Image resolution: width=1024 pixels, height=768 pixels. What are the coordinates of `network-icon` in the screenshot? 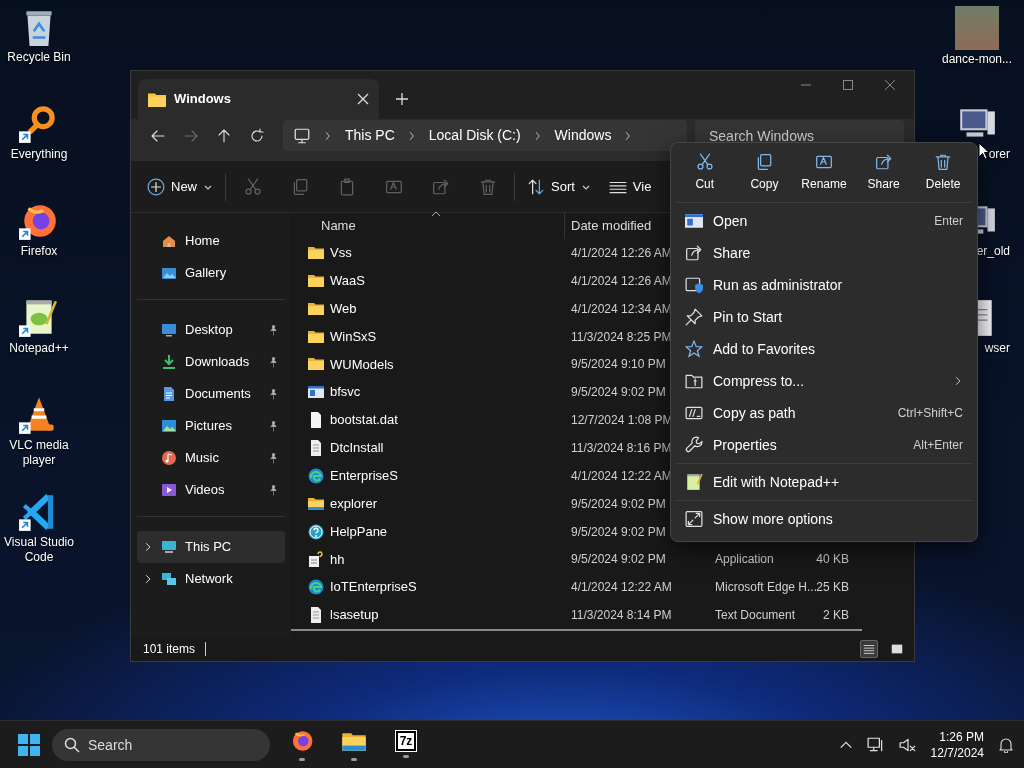 It's located at (169, 579).